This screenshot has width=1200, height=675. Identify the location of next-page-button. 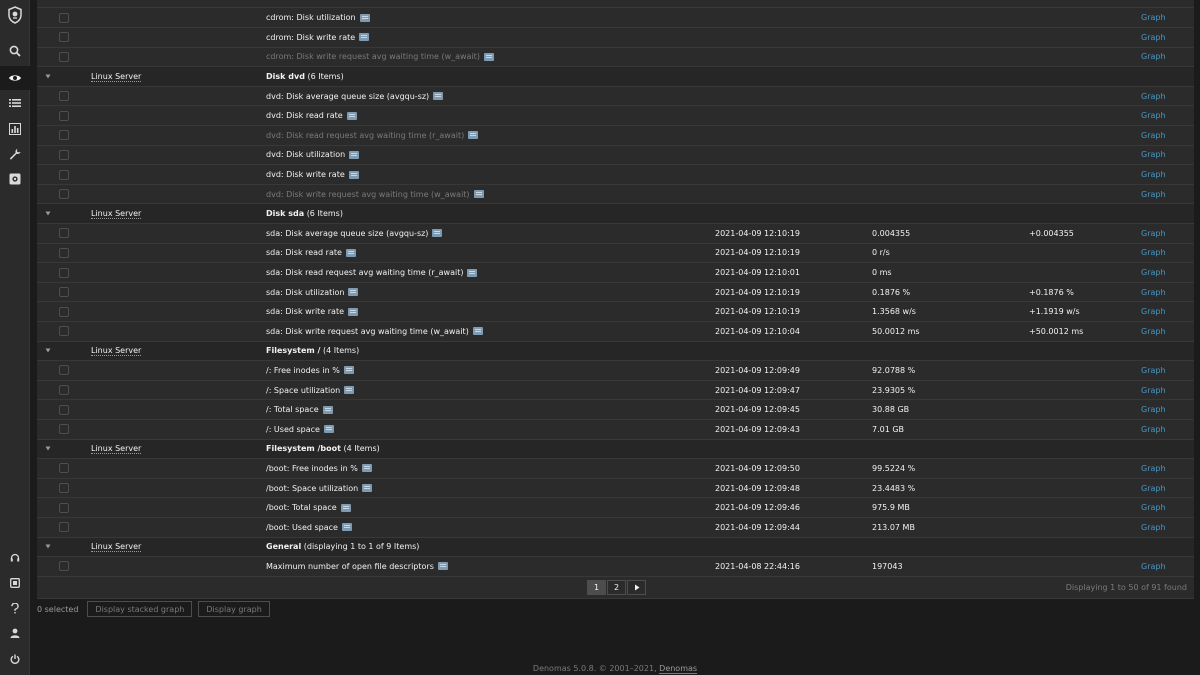
(636, 587).